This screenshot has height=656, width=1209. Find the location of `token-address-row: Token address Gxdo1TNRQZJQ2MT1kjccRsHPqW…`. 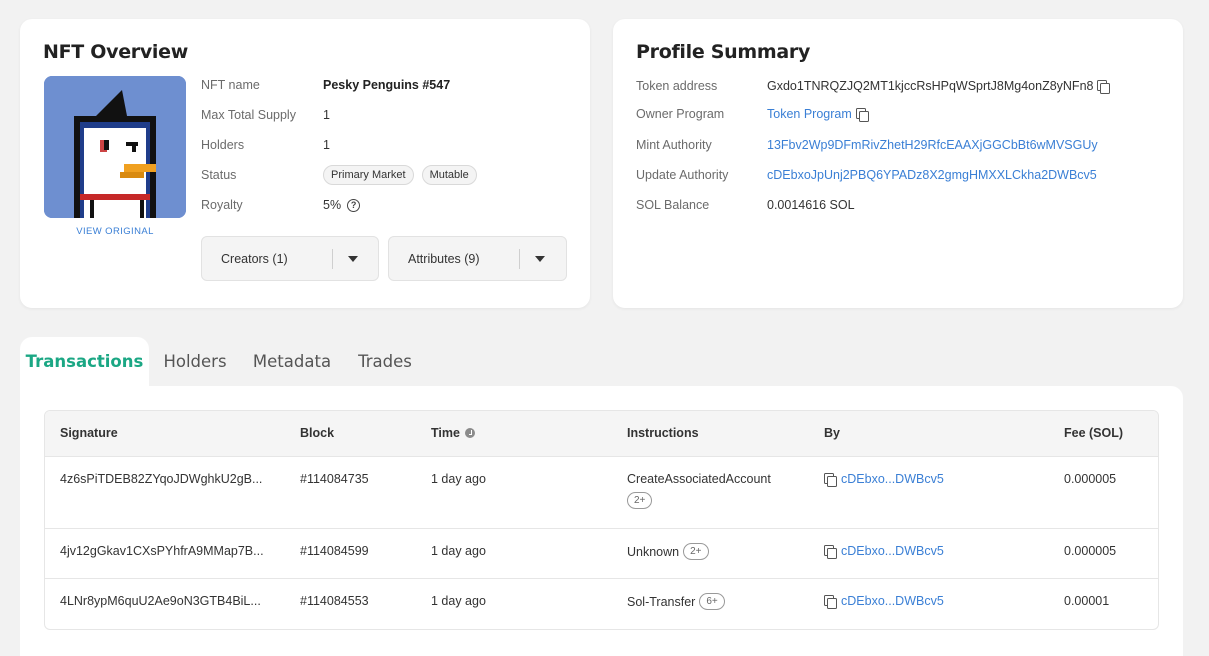

token-address-row: Token address Gxdo1TNRQZJQ2MT1kjccRsHPqW… is located at coordinates (873, 86).